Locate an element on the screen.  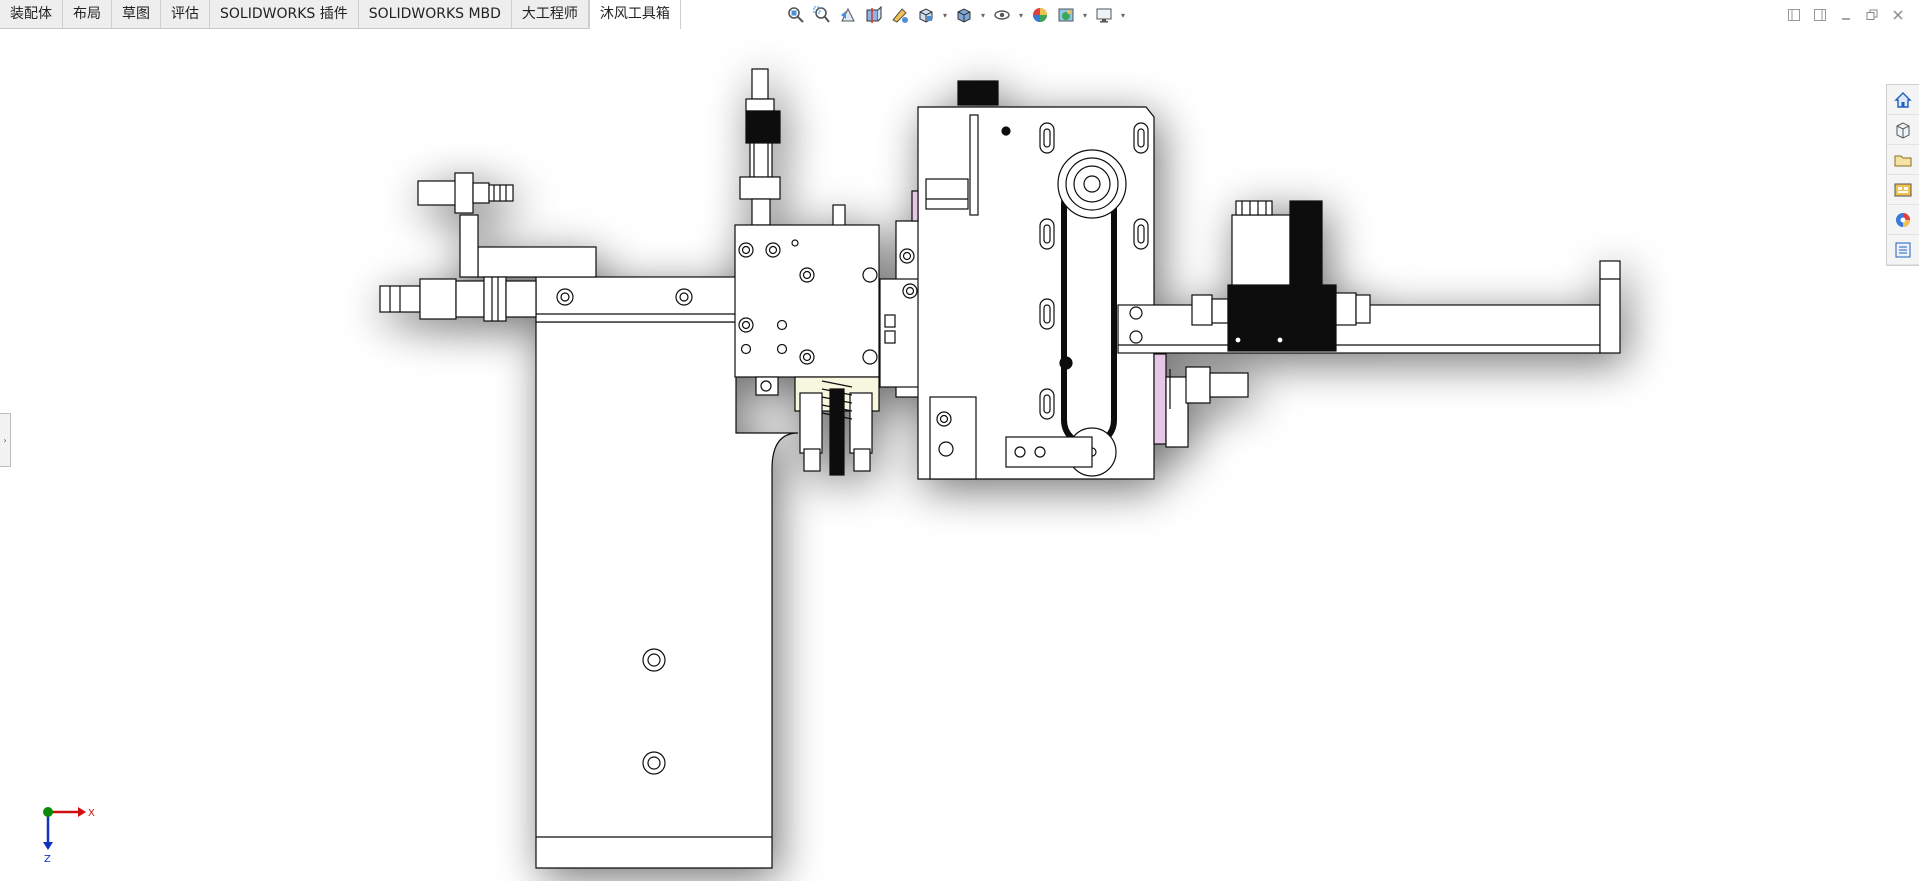
tab-sketch: 草图 is located at coordinates (136, 14).